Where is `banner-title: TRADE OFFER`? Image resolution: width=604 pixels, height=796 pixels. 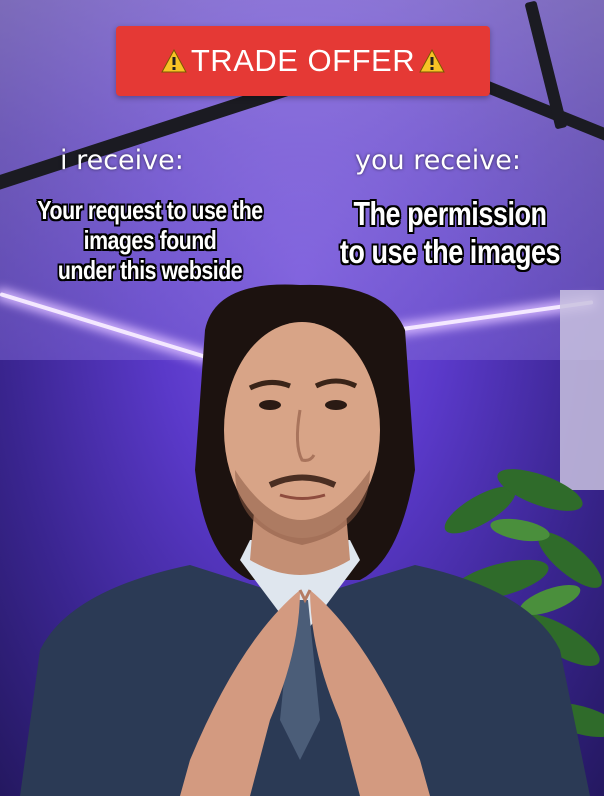 banner-title: TRADE OFFER is located at coordinates (303, 60).